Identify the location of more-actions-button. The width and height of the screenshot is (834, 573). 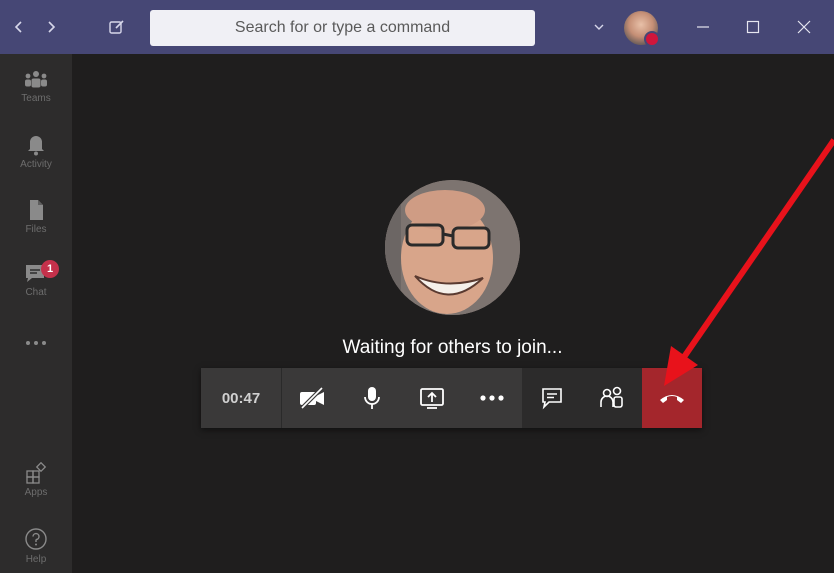
(492, 398).